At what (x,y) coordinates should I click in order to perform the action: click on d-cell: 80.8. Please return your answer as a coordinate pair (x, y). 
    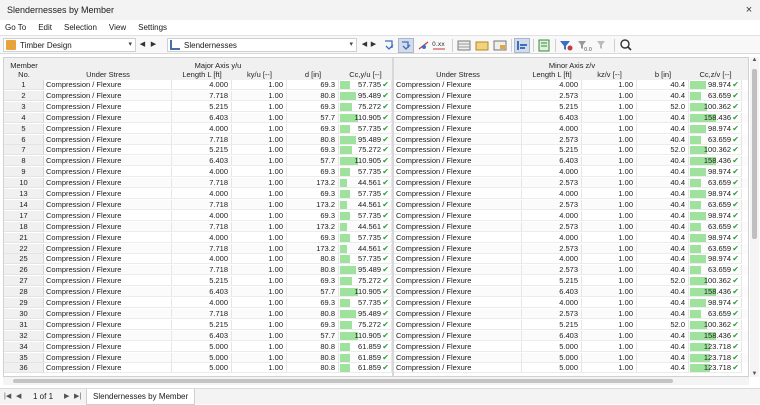
    Looking at the image, I should click on (313, 346).